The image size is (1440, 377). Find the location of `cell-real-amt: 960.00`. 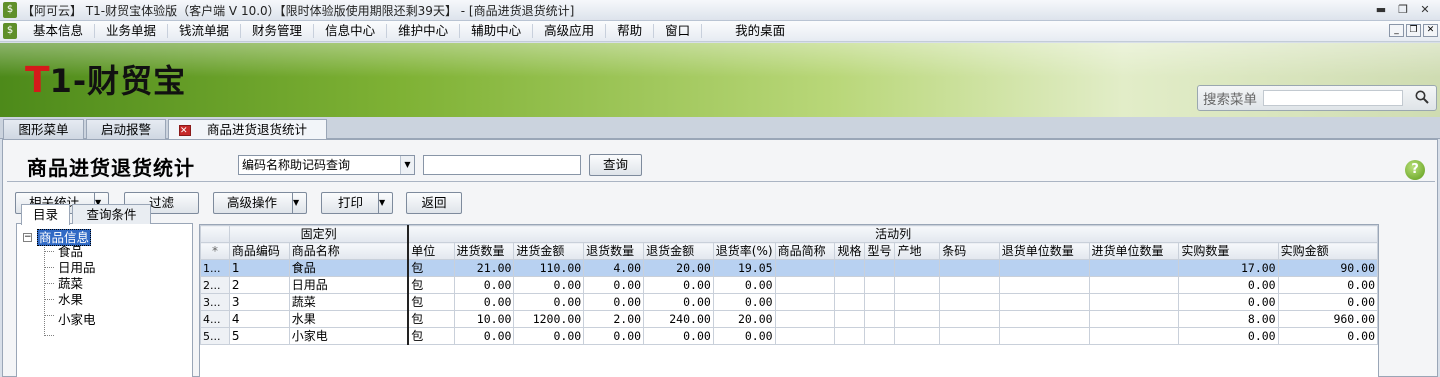

cell-real-amt: 960.00 is located at coordinates (1327, 319).